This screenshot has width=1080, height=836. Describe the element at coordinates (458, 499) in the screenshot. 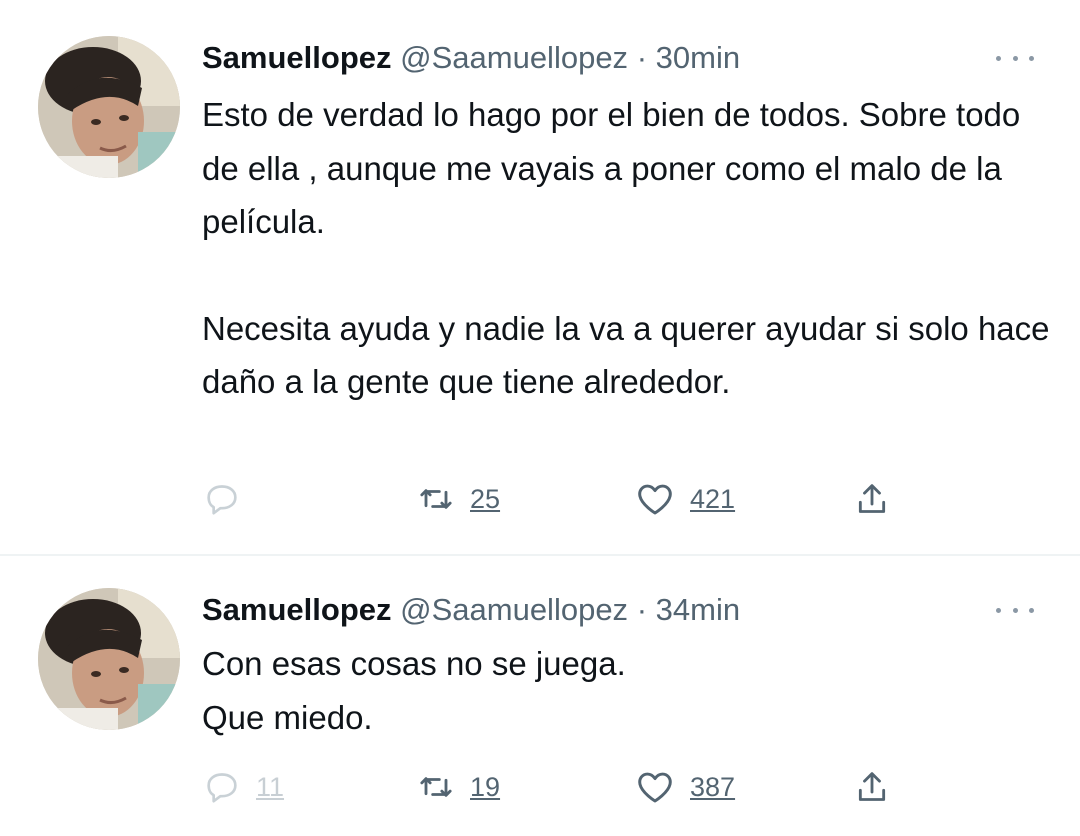

I see `retweet-button: 25` at that location.